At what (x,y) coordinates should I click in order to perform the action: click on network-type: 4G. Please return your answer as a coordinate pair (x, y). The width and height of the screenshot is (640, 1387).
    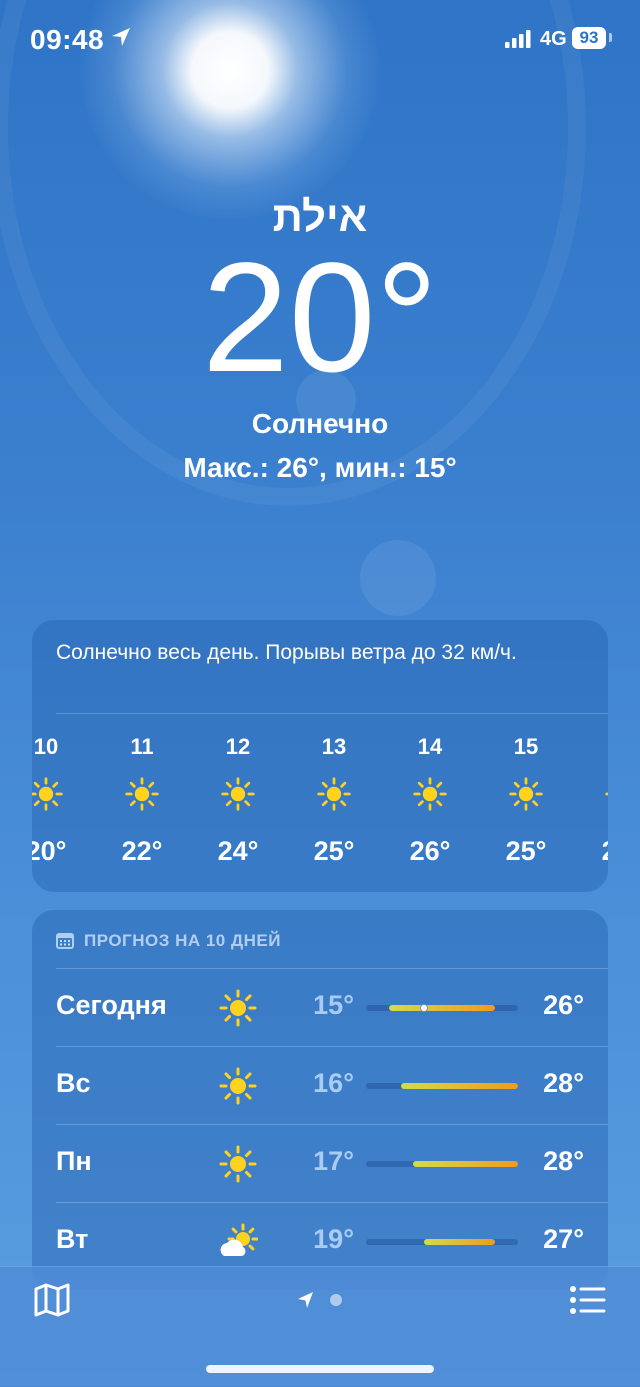
    Looking at the image, I should click on (553, 39).